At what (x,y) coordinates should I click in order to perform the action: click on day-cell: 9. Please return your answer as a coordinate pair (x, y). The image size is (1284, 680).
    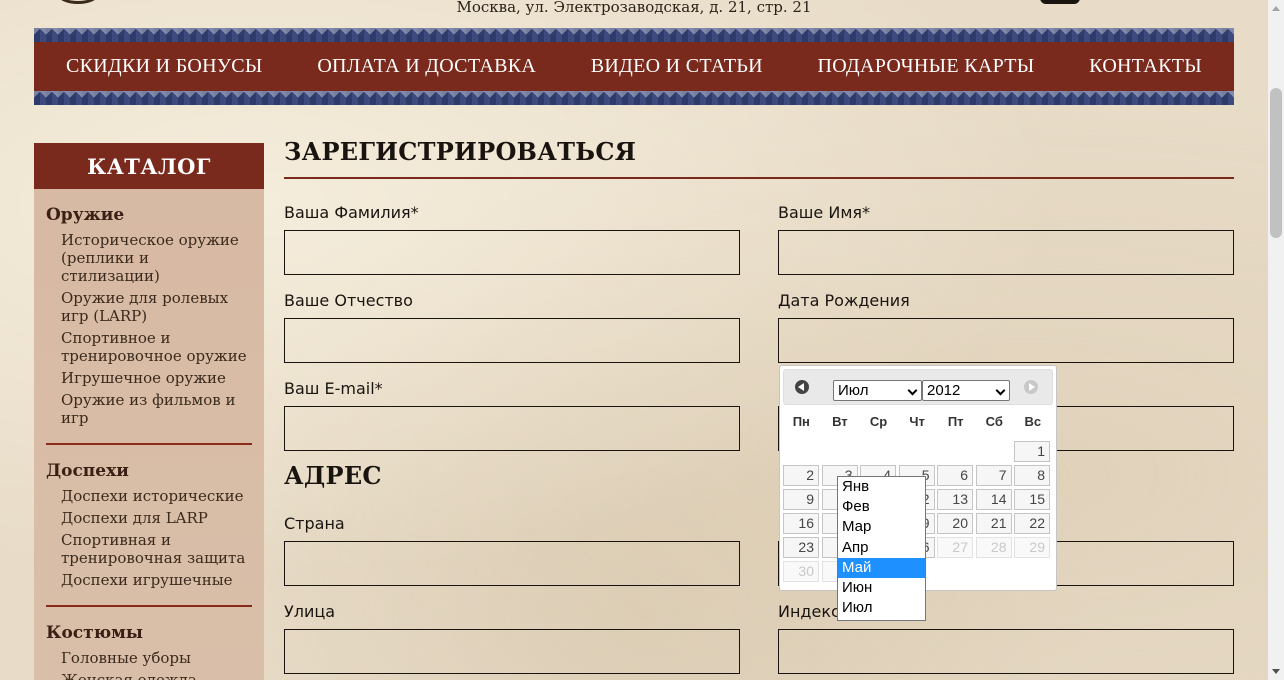
    Looking at the image, I should click on (801, 499).